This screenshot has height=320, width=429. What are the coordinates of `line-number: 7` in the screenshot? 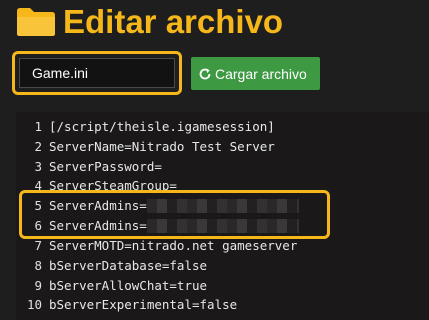 It's located at (38, 245).